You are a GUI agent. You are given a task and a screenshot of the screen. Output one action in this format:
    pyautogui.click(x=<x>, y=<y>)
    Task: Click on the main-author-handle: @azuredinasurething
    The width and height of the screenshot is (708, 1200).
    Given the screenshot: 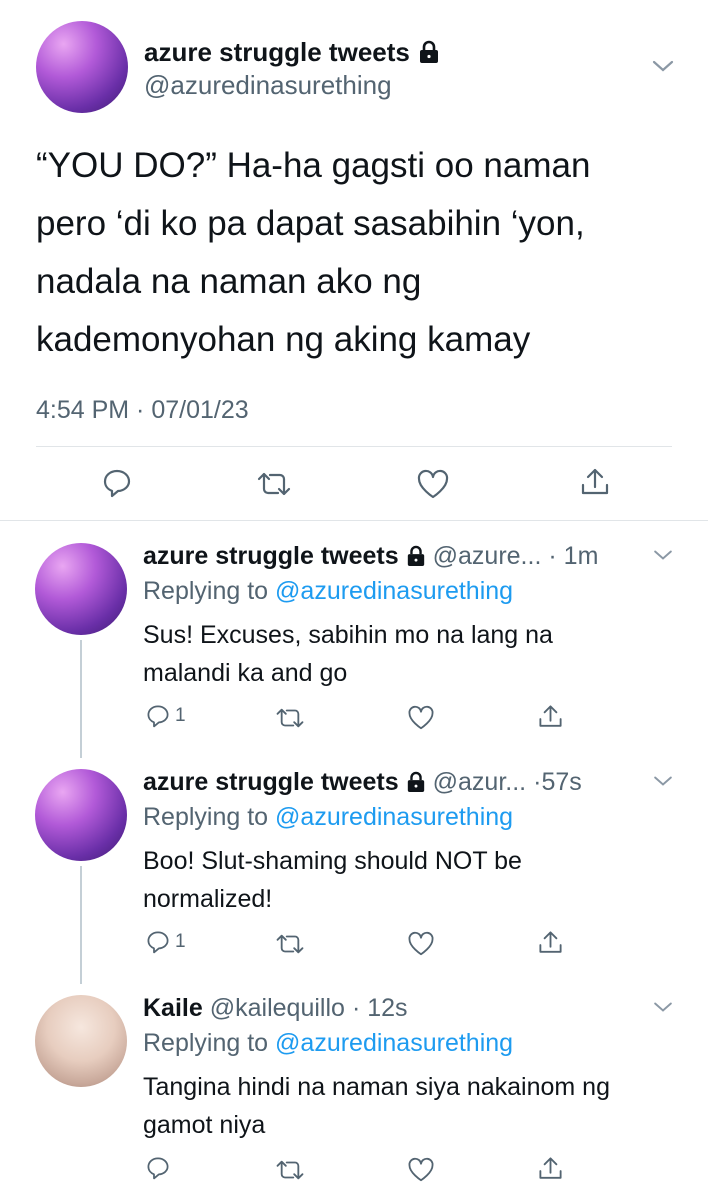 What is the action you would take?
    pyautogui.click(x=268, y=85)
    